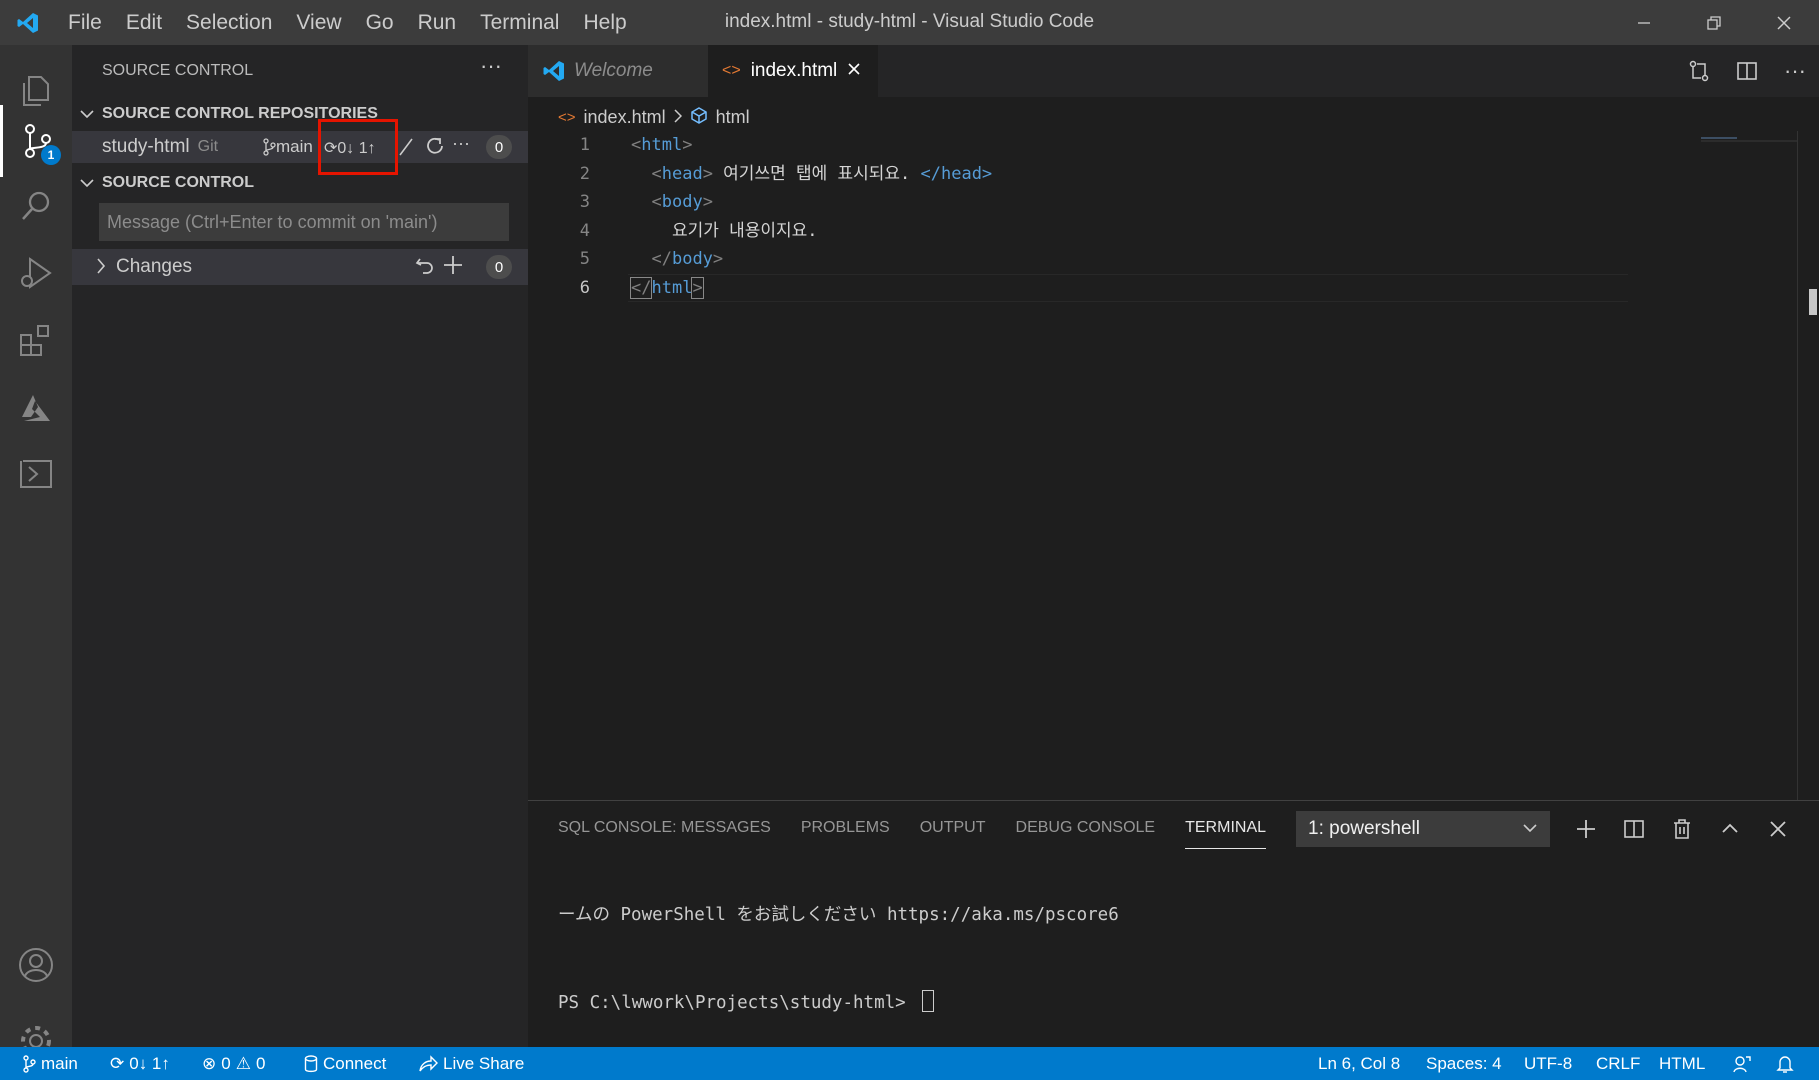 The image size is (1819, 1080). Describe the element at coordinates (471, 1063) in the screenshot. I see `status-live-share: Live Share` at that location.